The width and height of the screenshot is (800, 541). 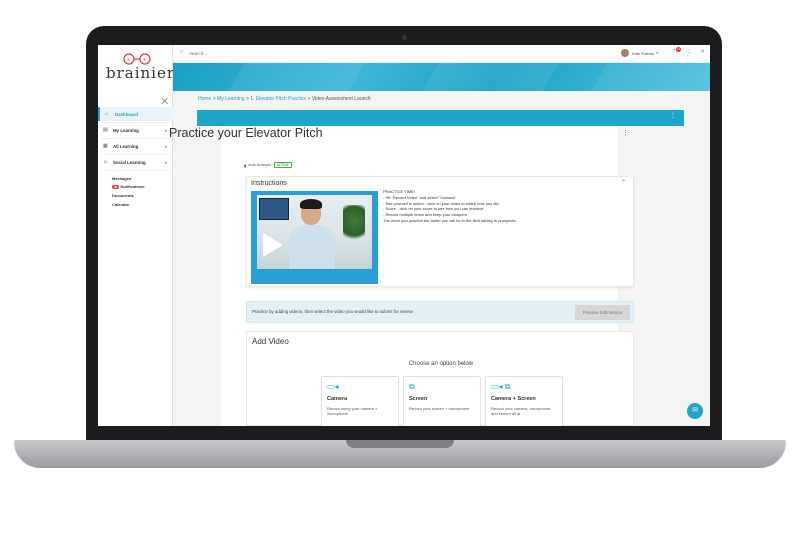 I want to click on laptop-notch, so click(x=400, y=444).